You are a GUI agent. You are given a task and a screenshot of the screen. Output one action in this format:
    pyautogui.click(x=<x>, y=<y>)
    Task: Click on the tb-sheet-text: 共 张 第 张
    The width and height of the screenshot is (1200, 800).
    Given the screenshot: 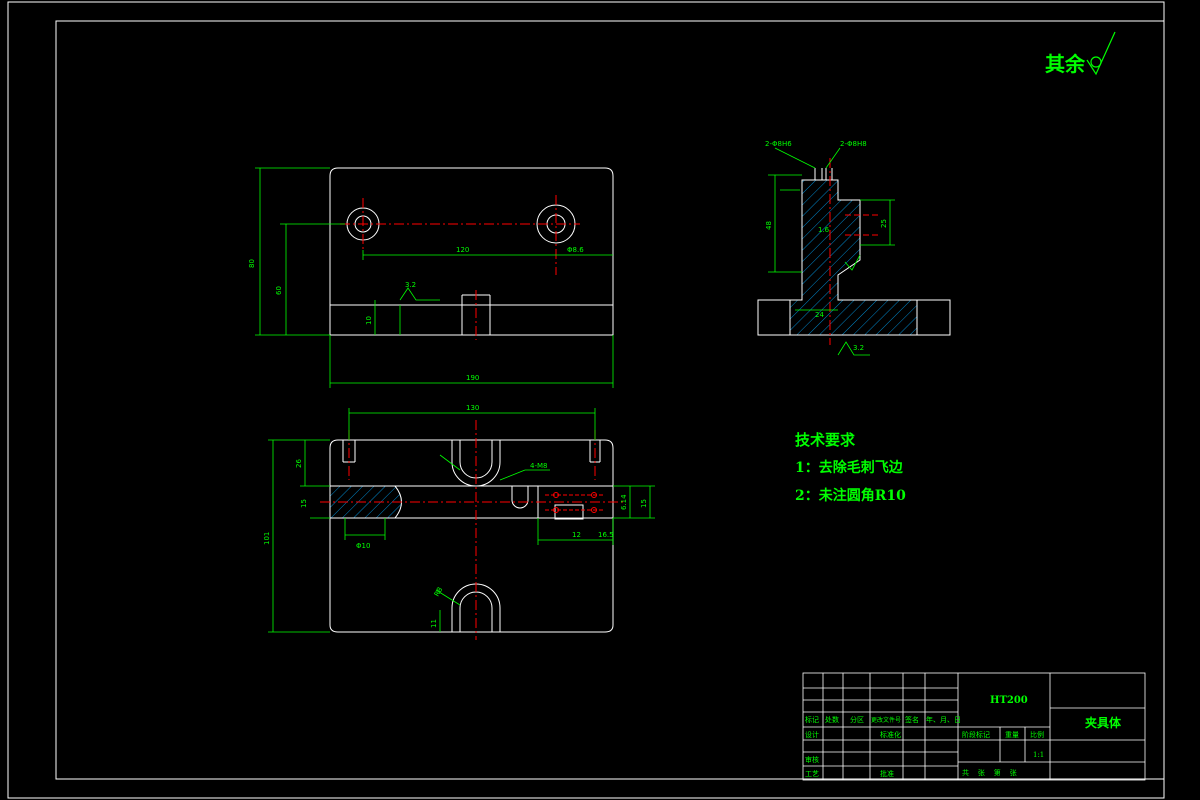 What is the action you would take?
    pyautogui.click(x=989, y=772)
    